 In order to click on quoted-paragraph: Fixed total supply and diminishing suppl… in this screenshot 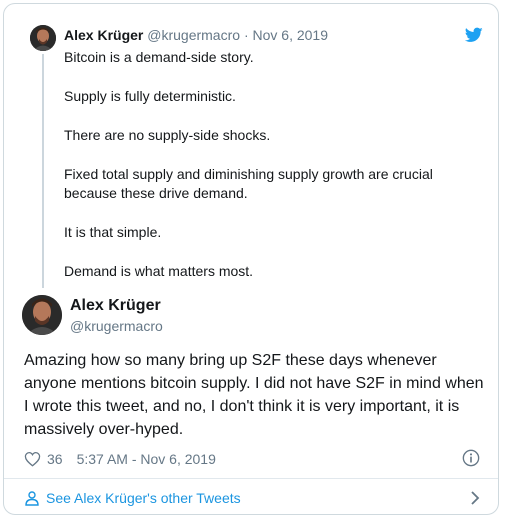, I will do `click(248, 183)`.